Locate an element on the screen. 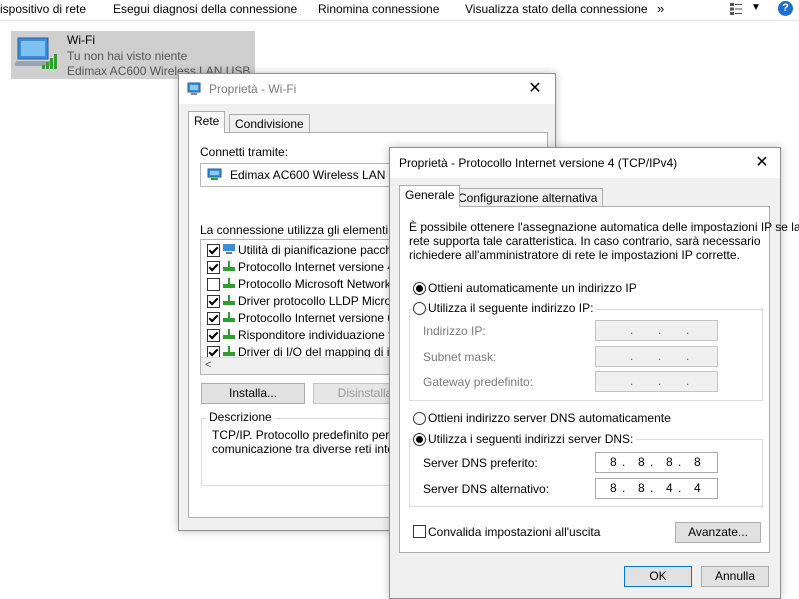  preferred-dns-label: Server DNS preferito: is located at coordinates (480, 463).